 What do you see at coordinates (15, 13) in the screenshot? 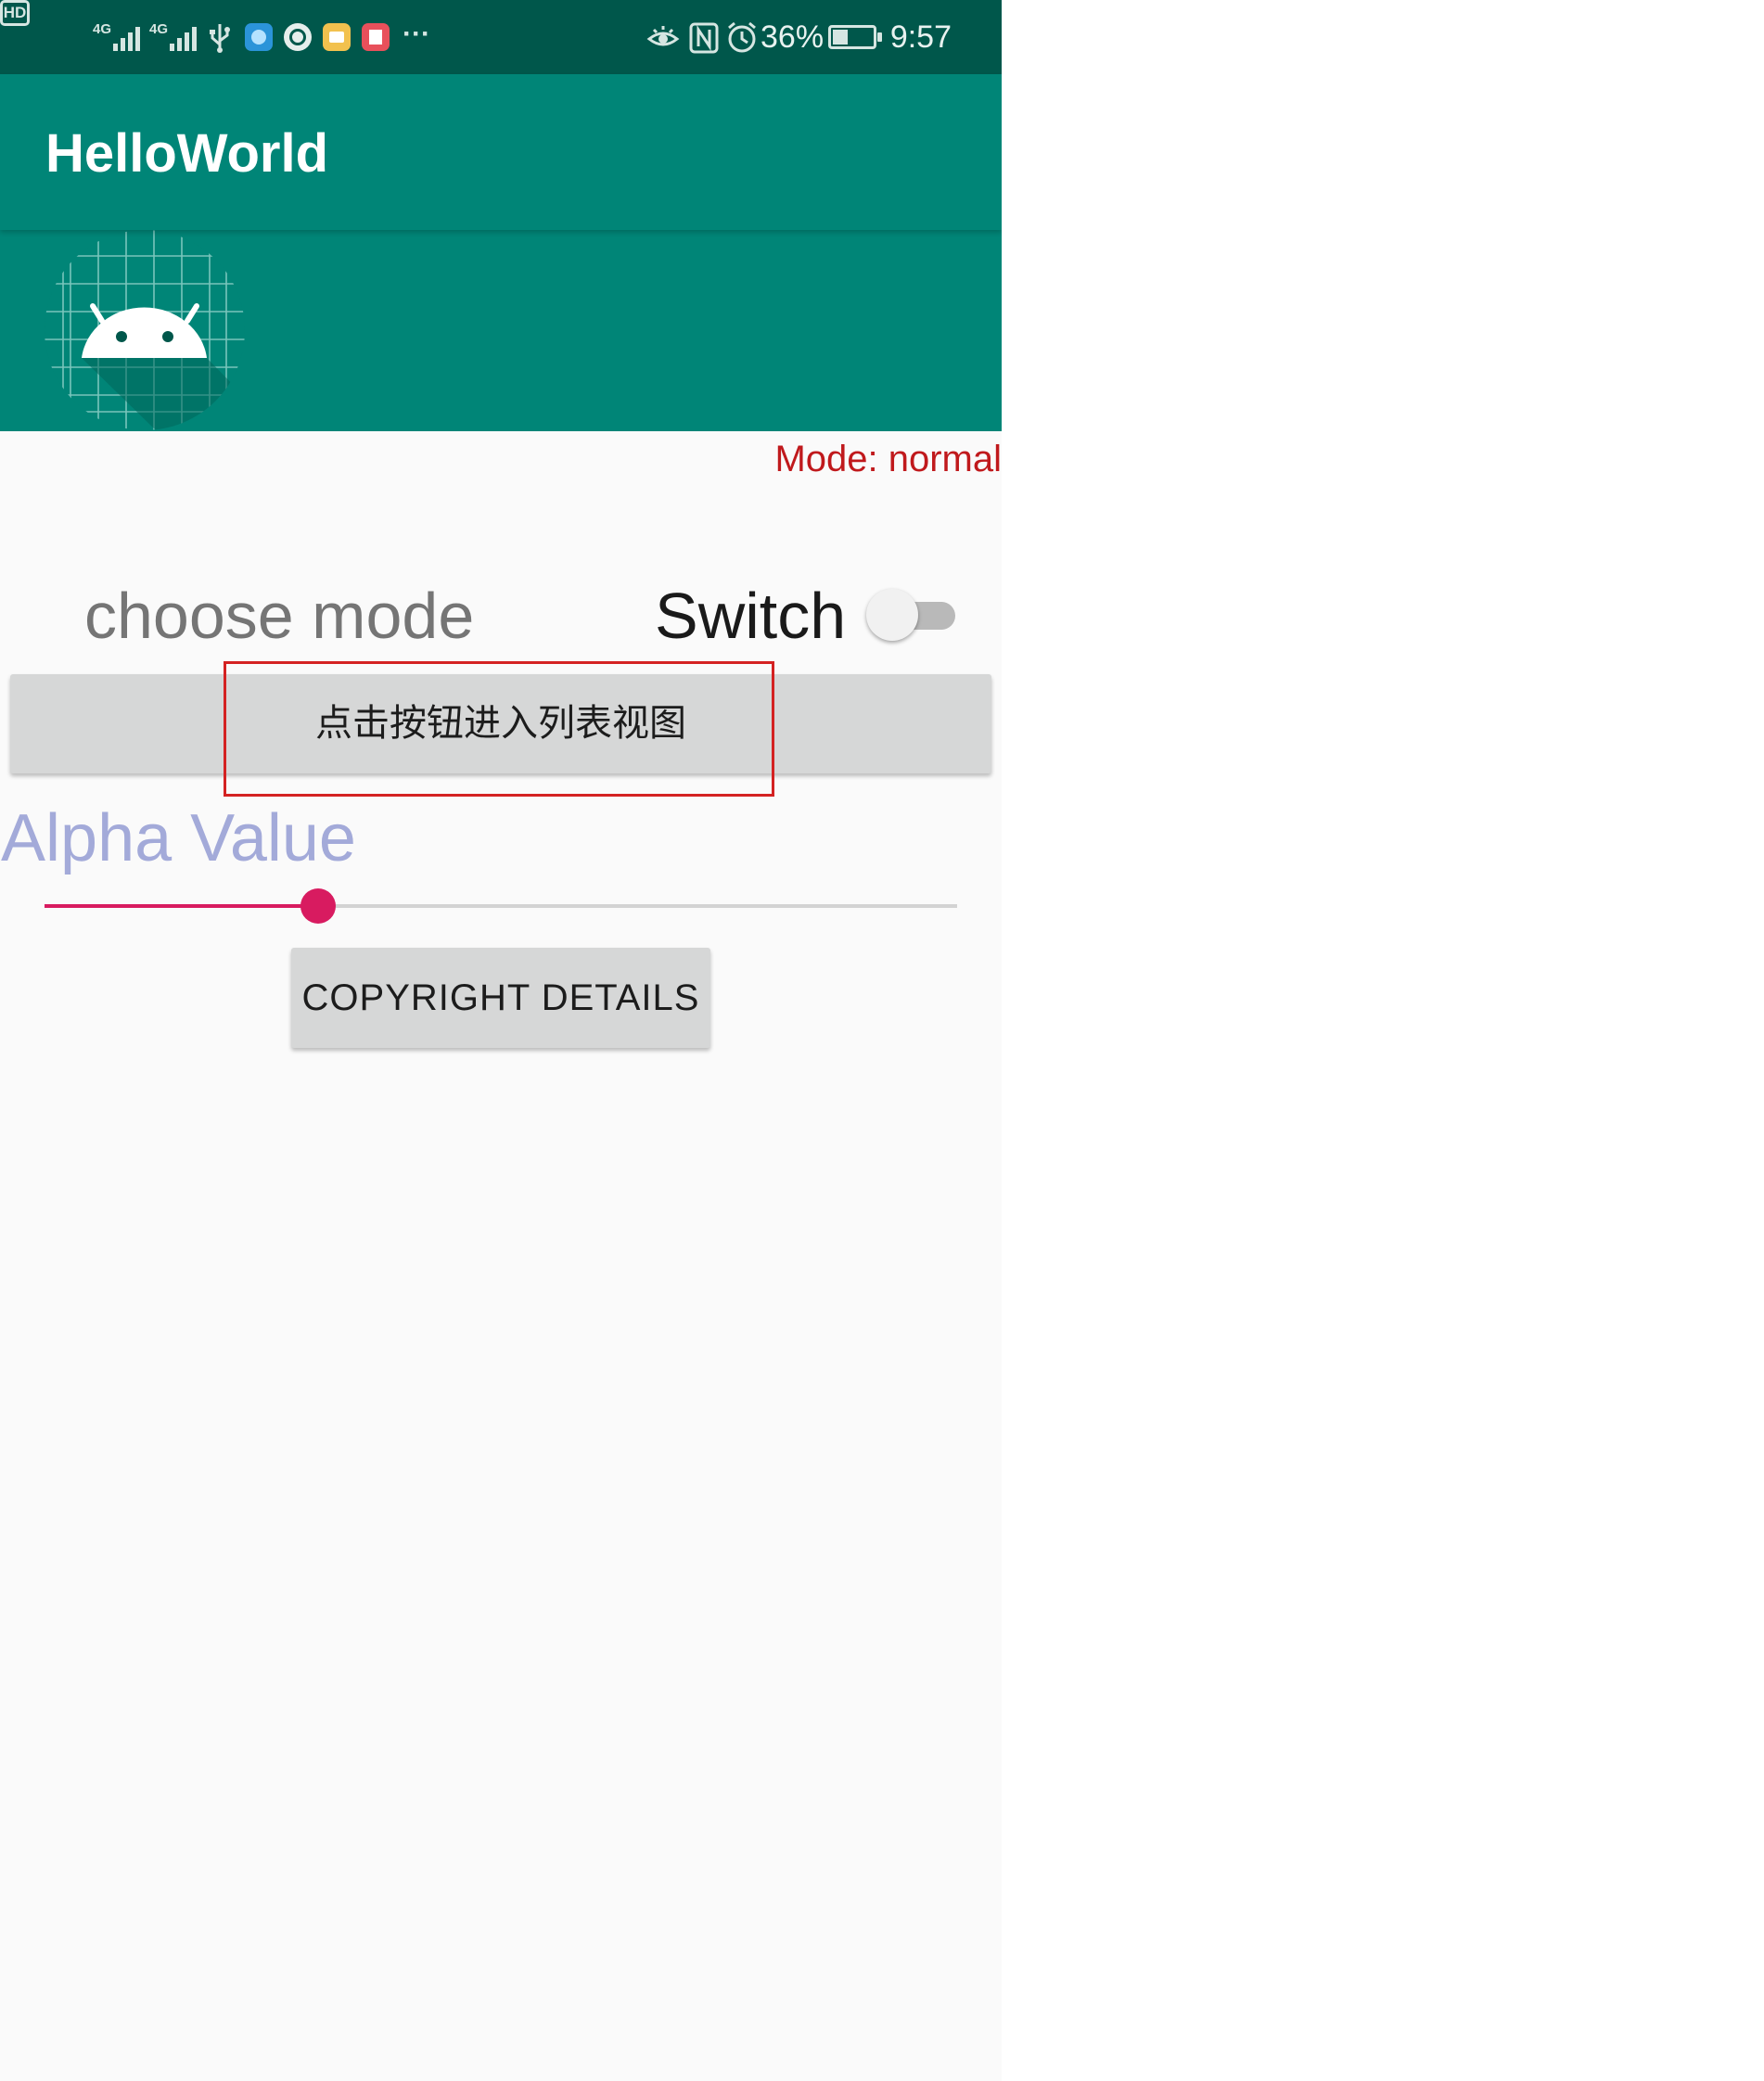
I see `hd-icon: HD` at bounding box center [15, 13].